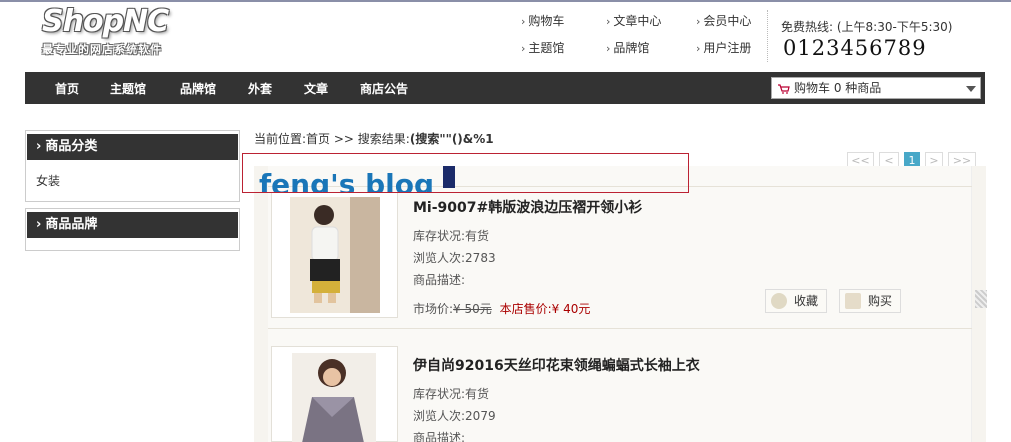  Describe the element at coordinates (449, 177) in the screenshot. I see `text-cursor` at that location.